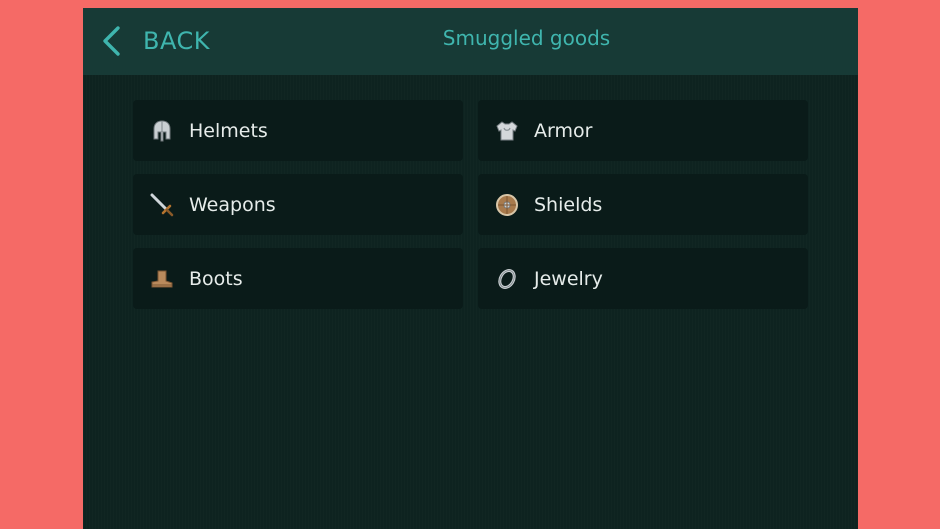 Image resolution: width=940 pixels, height=529 pixels. I want to click on ring-icon, so click(507, 279).